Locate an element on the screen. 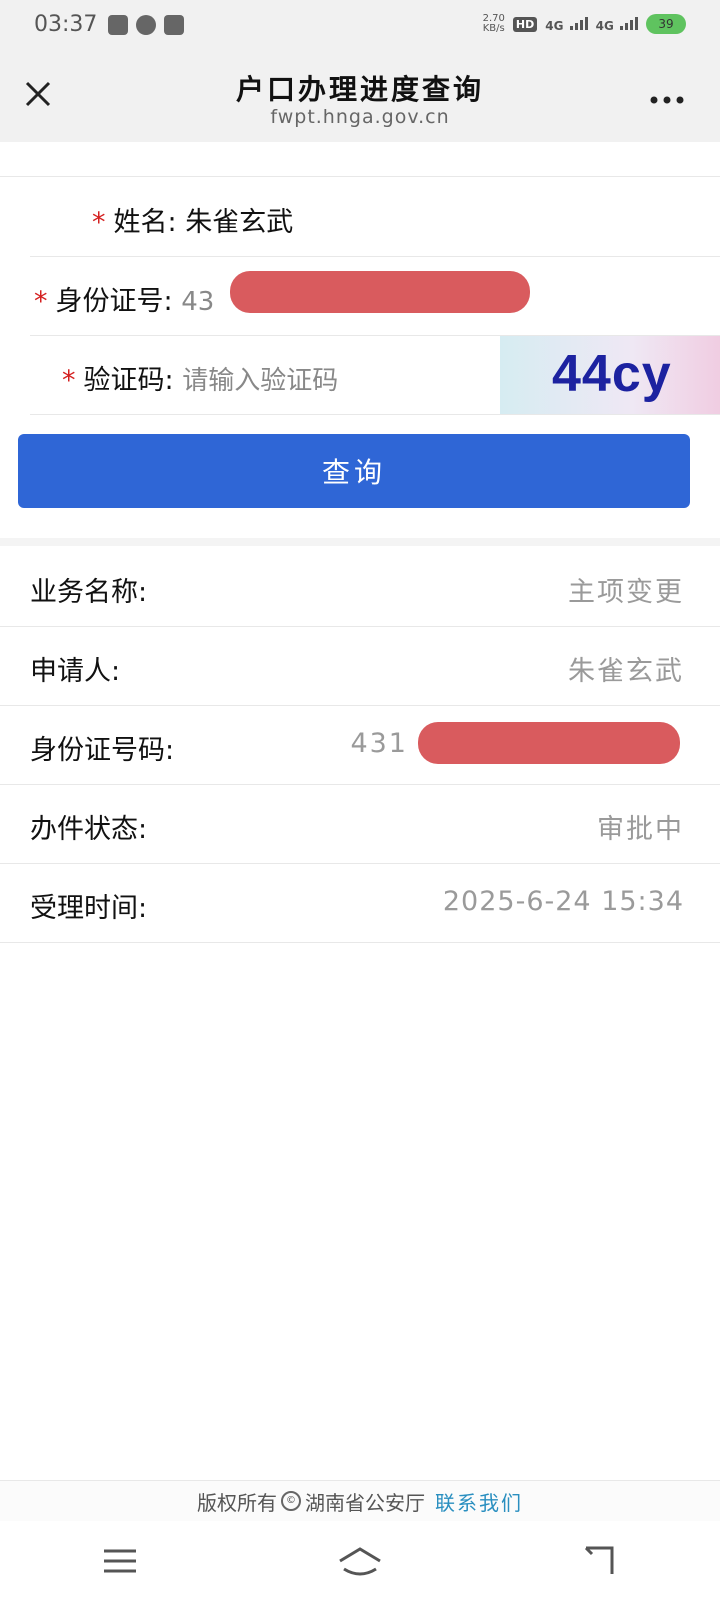 The width and height of the screenshot is (720, 1600). result-value: 2025-6-24 15:34 is located at coordinates (563, 901).